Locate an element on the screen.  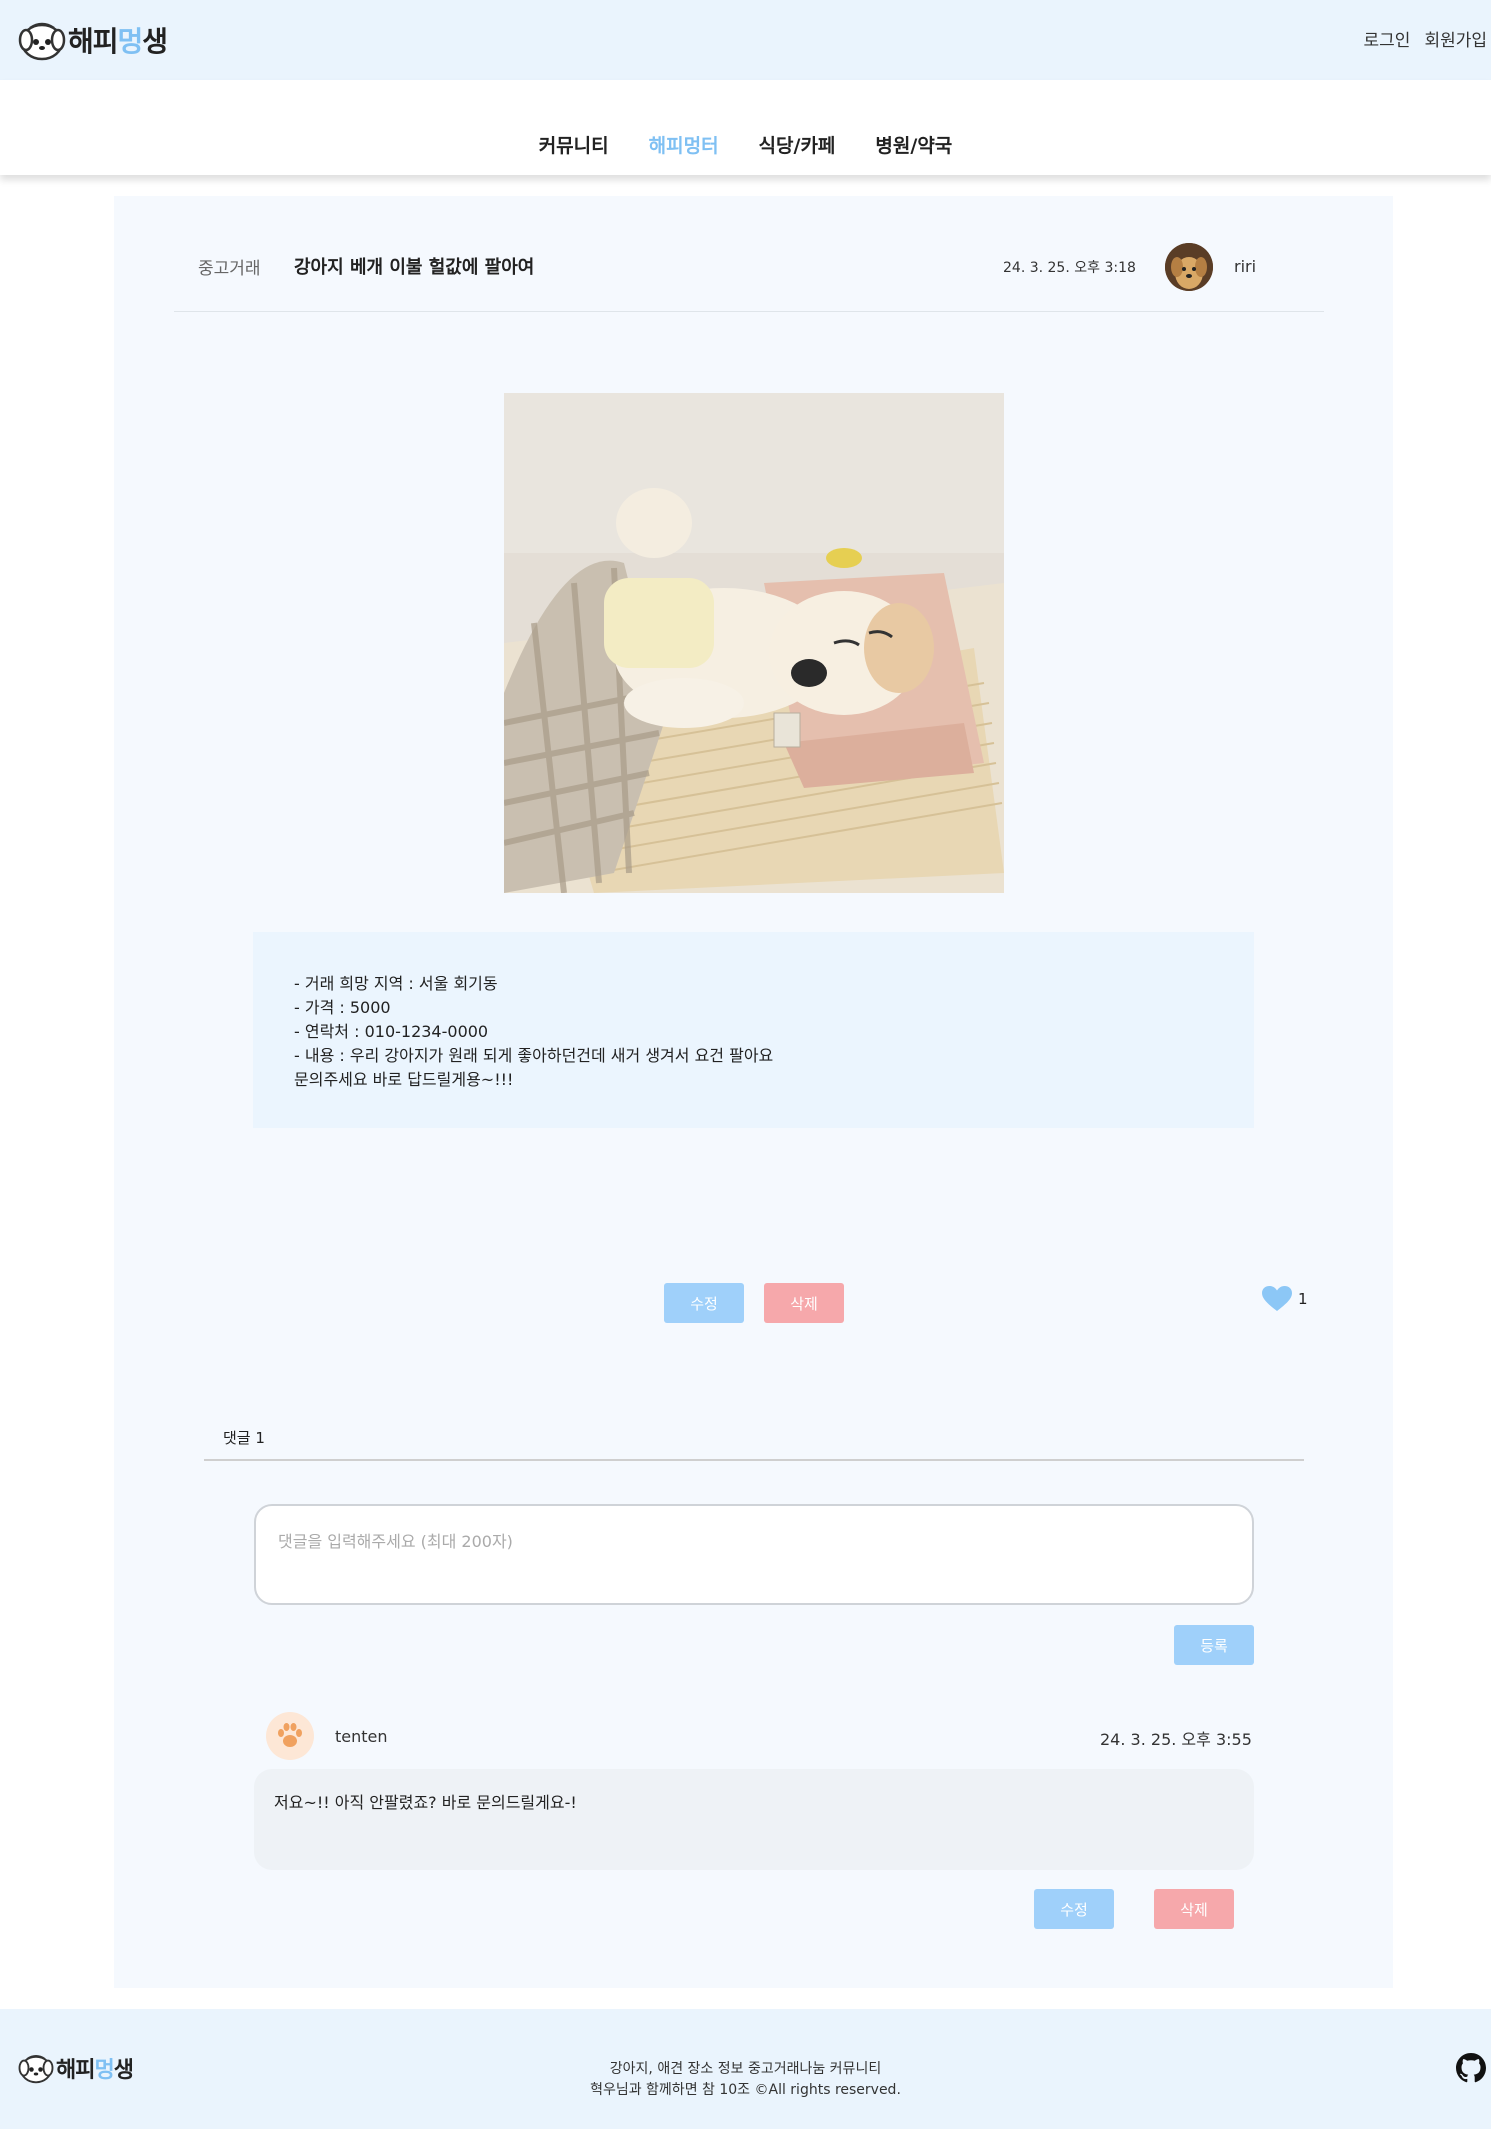
post-content-line: - 거래 희망 지역 : 서울 회기동 is located at coordinates (396, 983).